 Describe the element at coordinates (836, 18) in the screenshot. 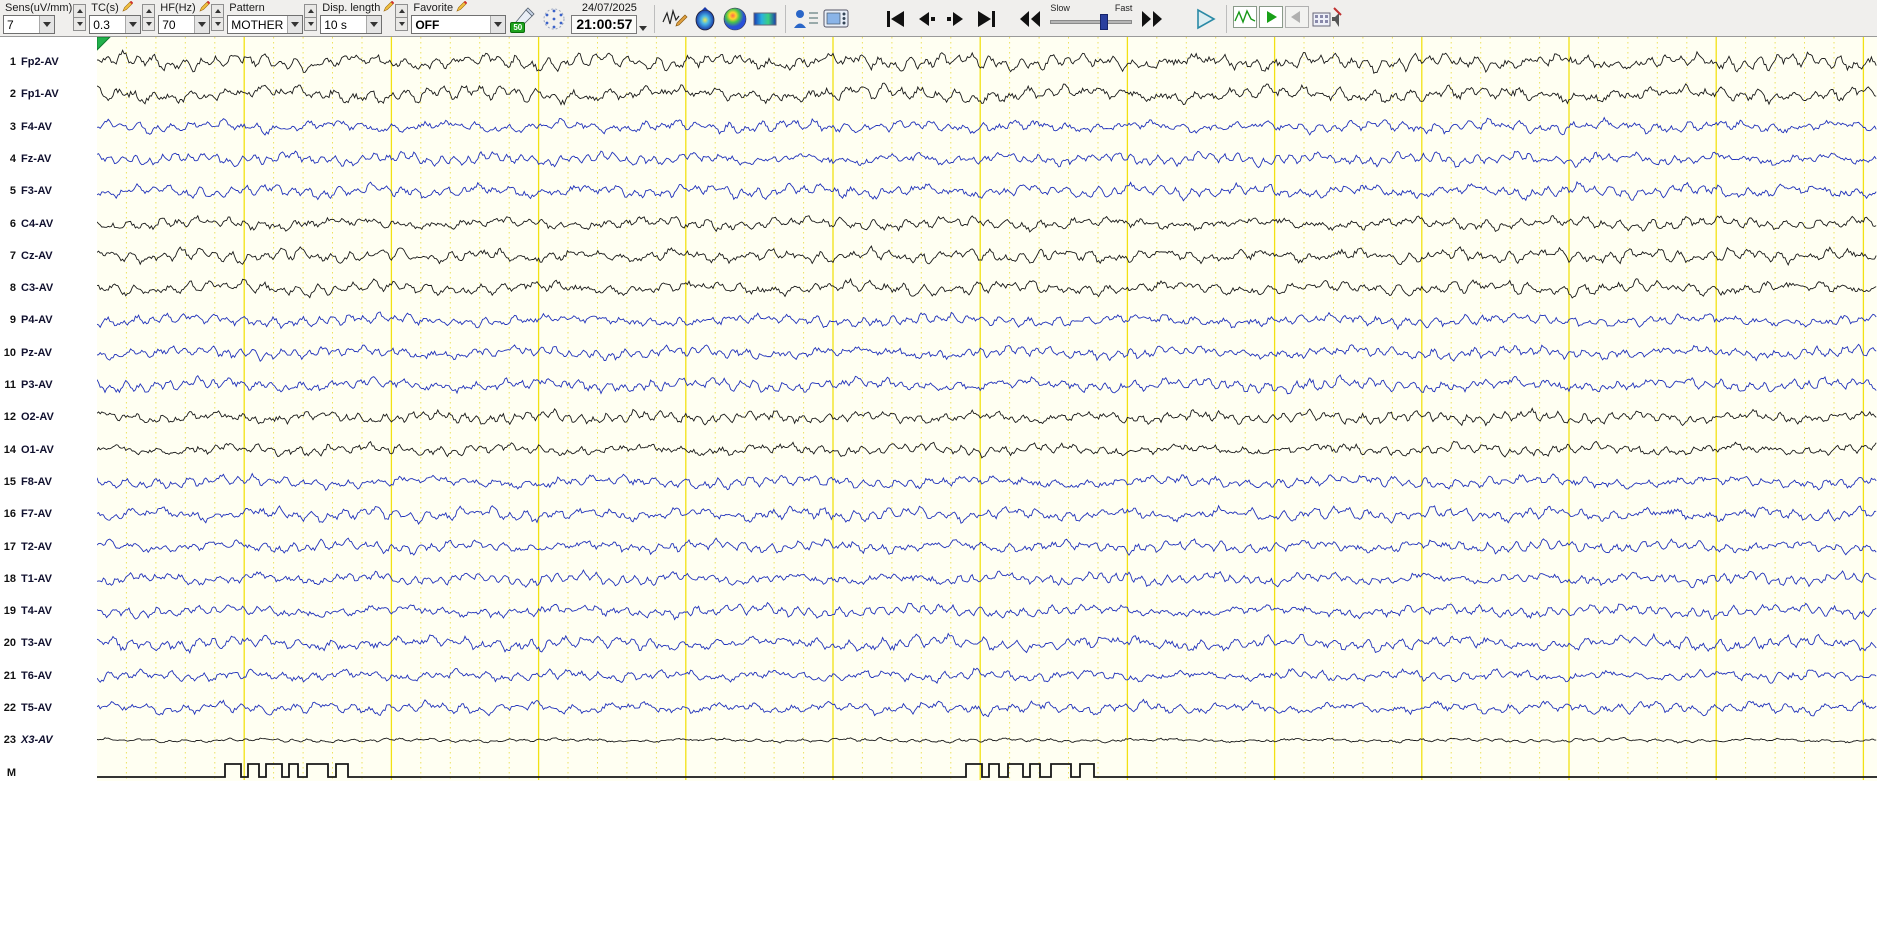

I see `video-icon` at that location.